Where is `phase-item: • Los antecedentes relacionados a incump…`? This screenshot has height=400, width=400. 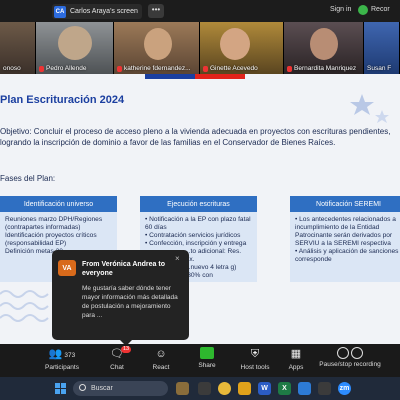 phase-item: • Los antecedentes relacionados a incump… is located at coordinates (345, 231).